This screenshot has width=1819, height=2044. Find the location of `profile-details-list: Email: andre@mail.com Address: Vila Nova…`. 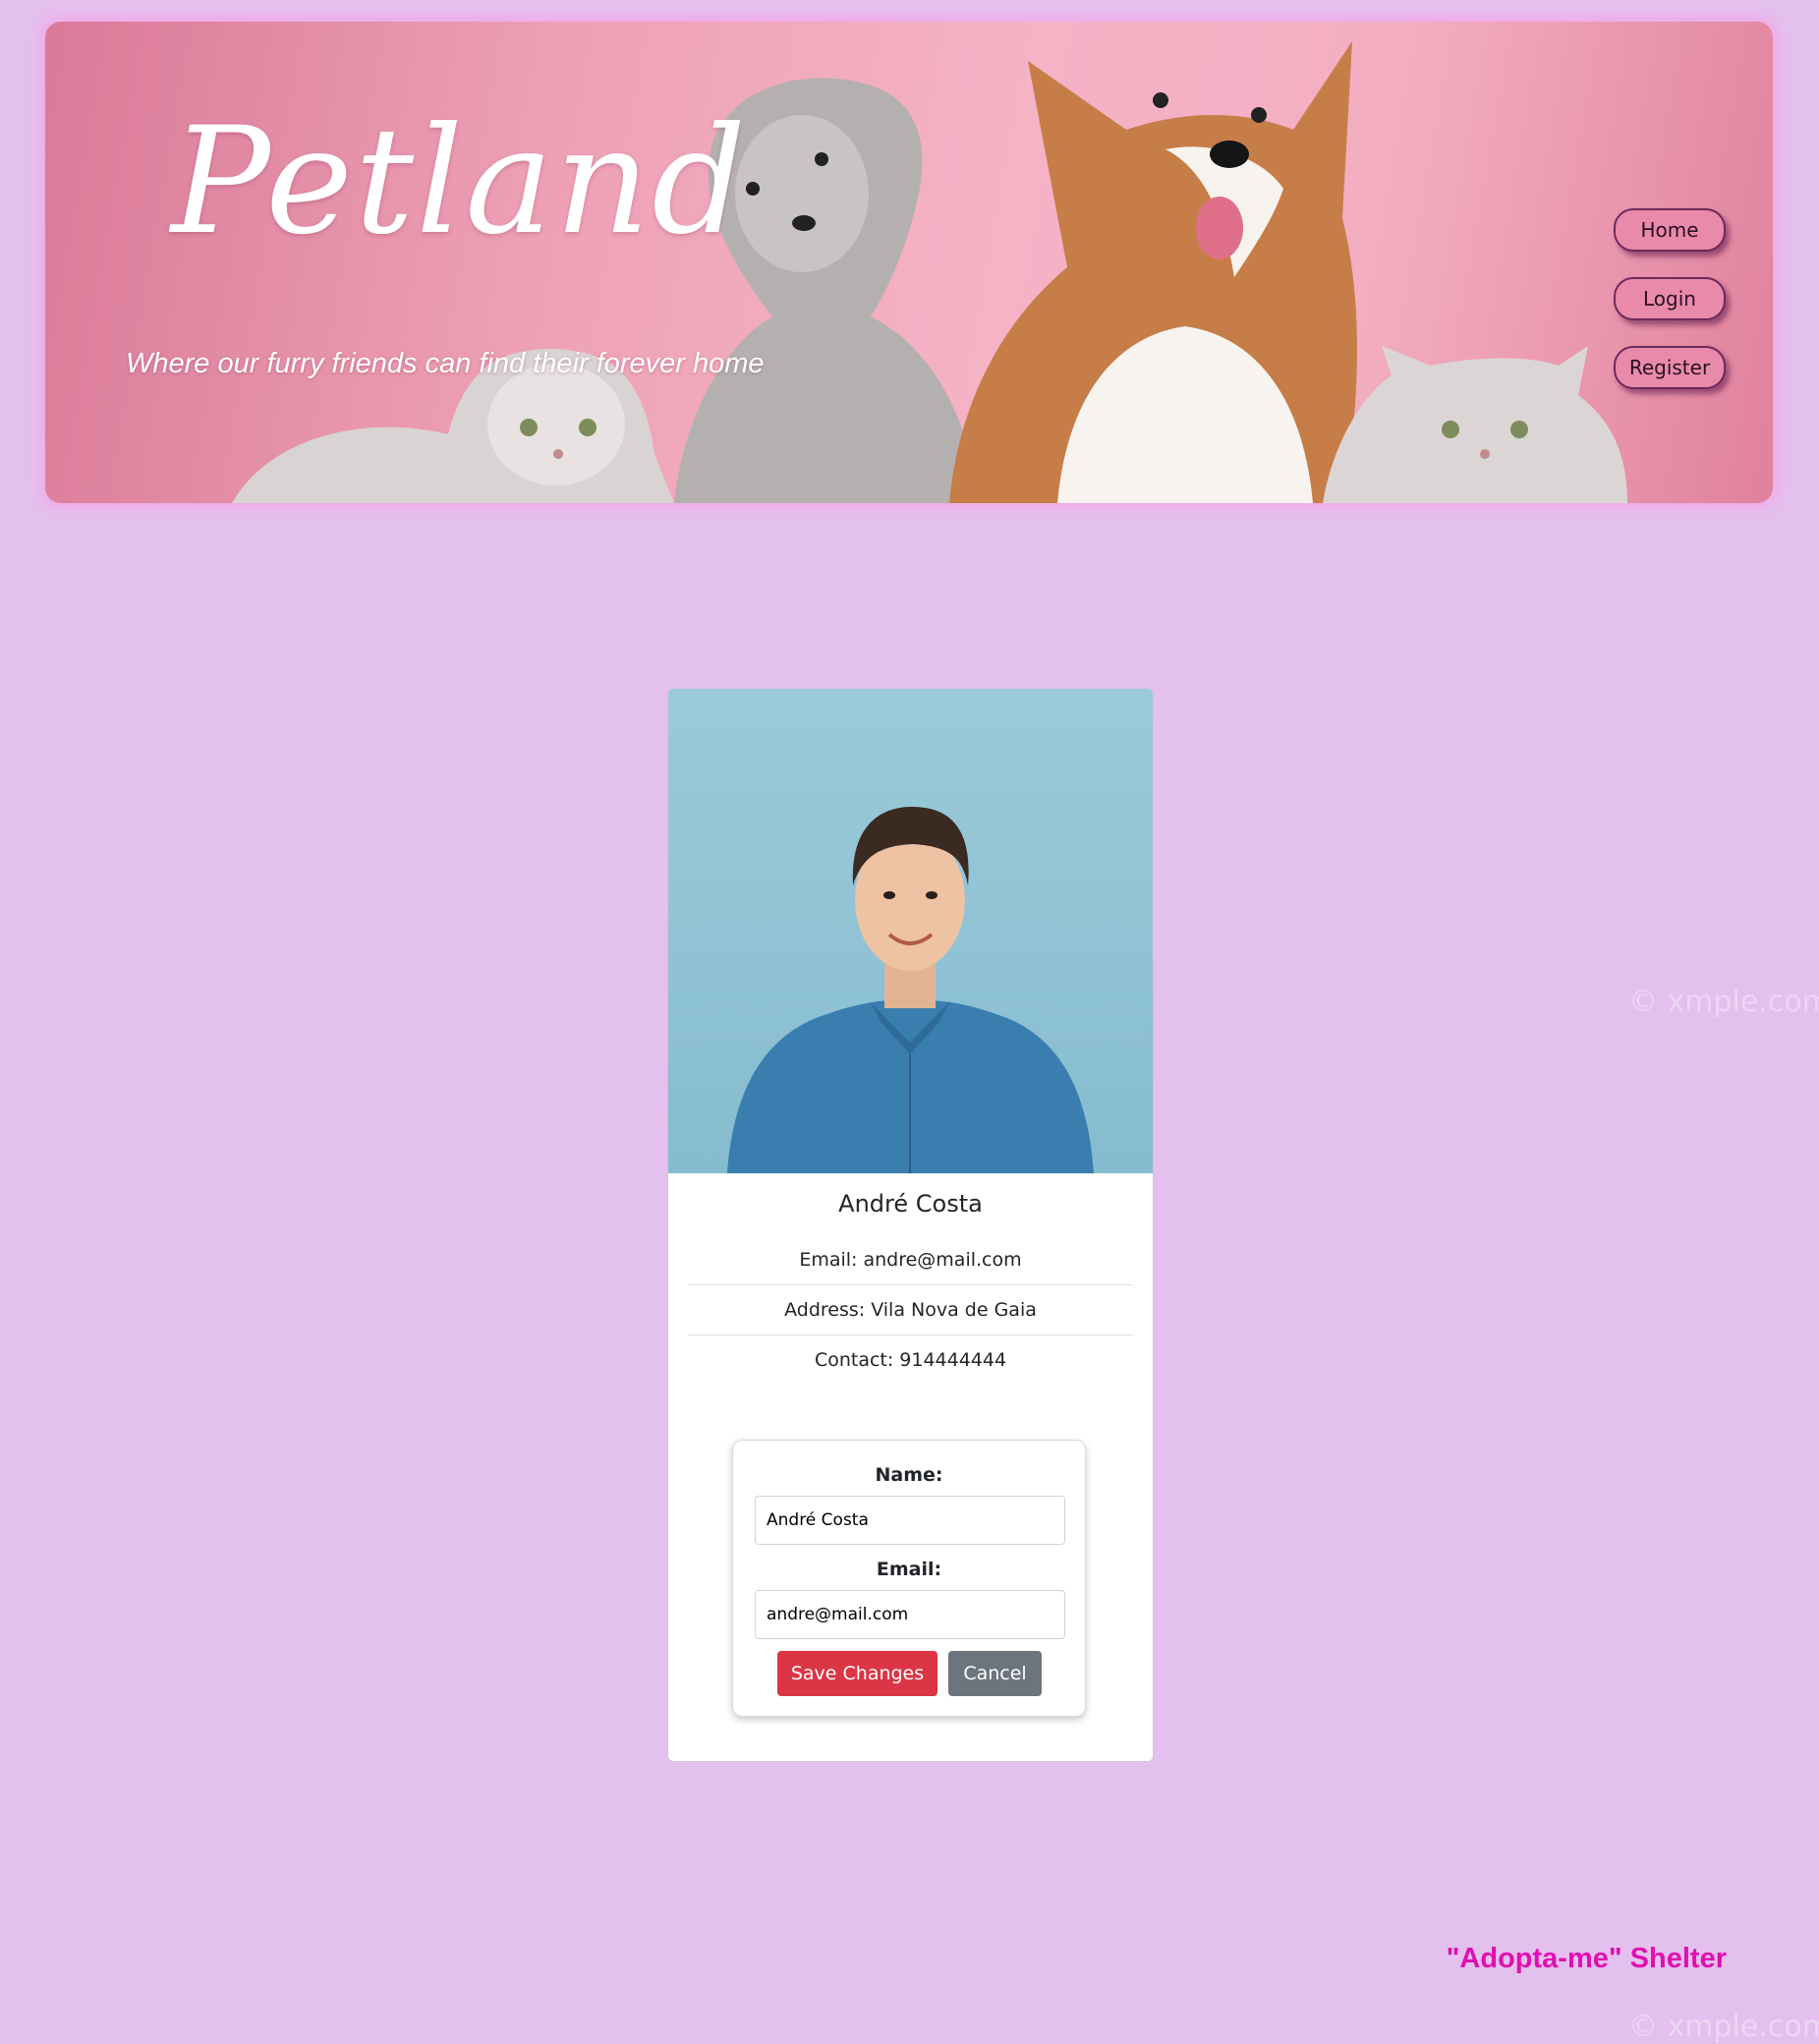

profile-details-list: Email: andre@mail.com Address: Vila Nova… is located at coordinates (910, 1310).